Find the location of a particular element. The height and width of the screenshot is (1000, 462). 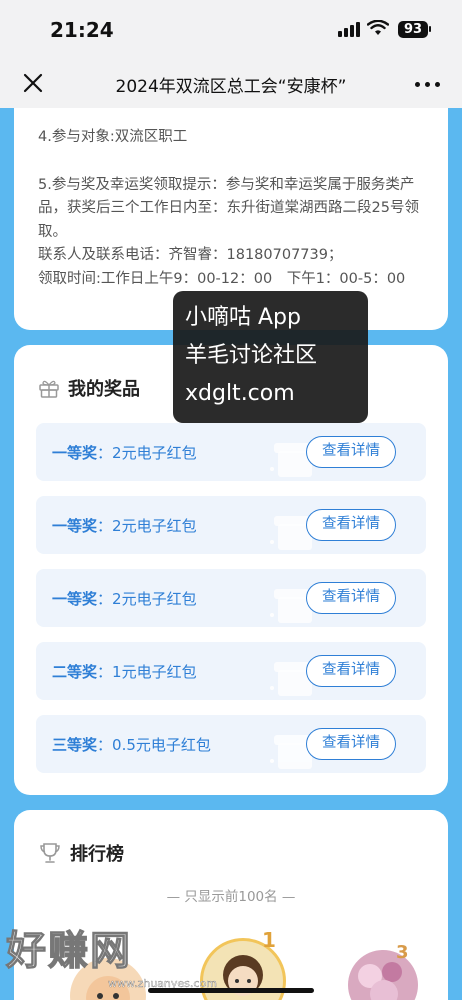

ranking-note: — 只显示前100名 — is located at coordinates (231, 897).